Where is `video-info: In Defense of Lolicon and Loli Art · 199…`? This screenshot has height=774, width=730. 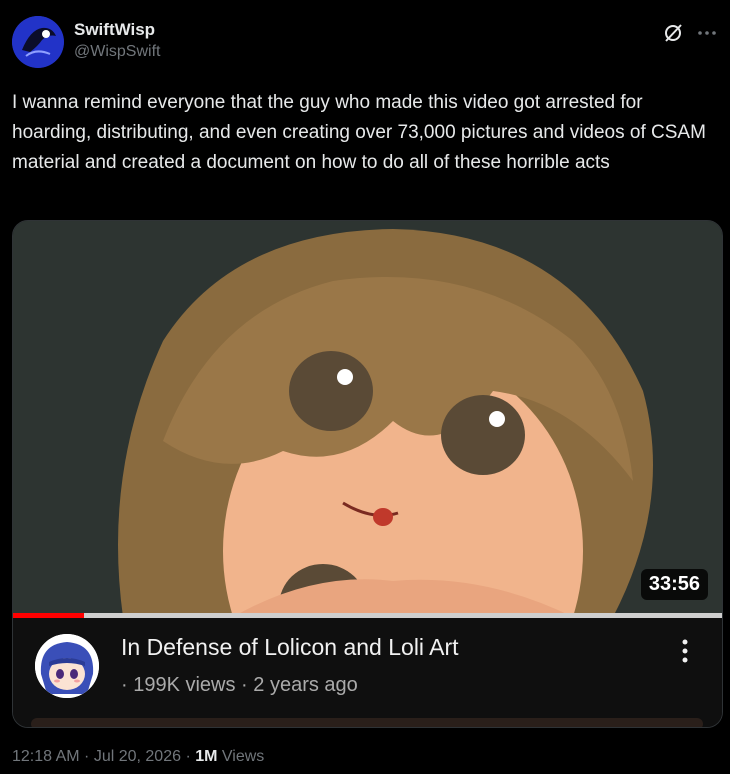
video-info: In Defense of Lolicon and Loli Art · 199… is located at coordinates (367, 672).